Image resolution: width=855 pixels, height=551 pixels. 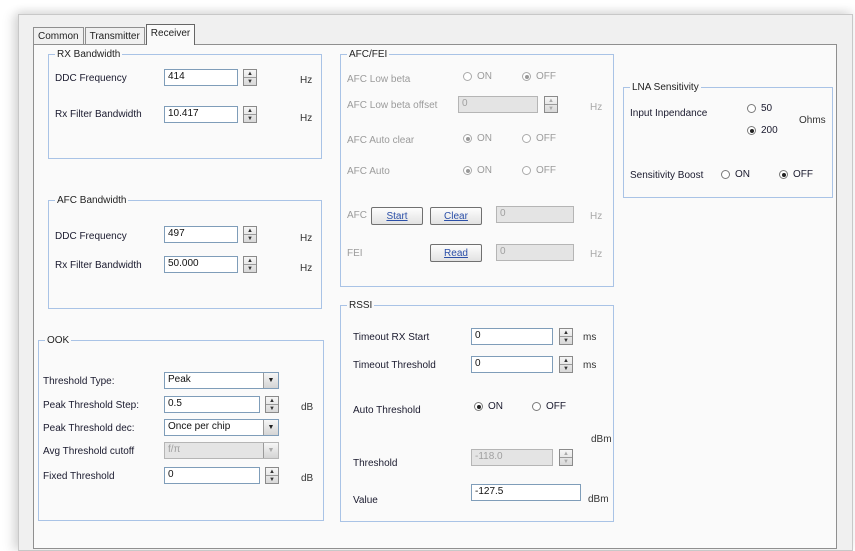 I want to click on afc-auto-on-radio: ON, so click(x=477, y=170).